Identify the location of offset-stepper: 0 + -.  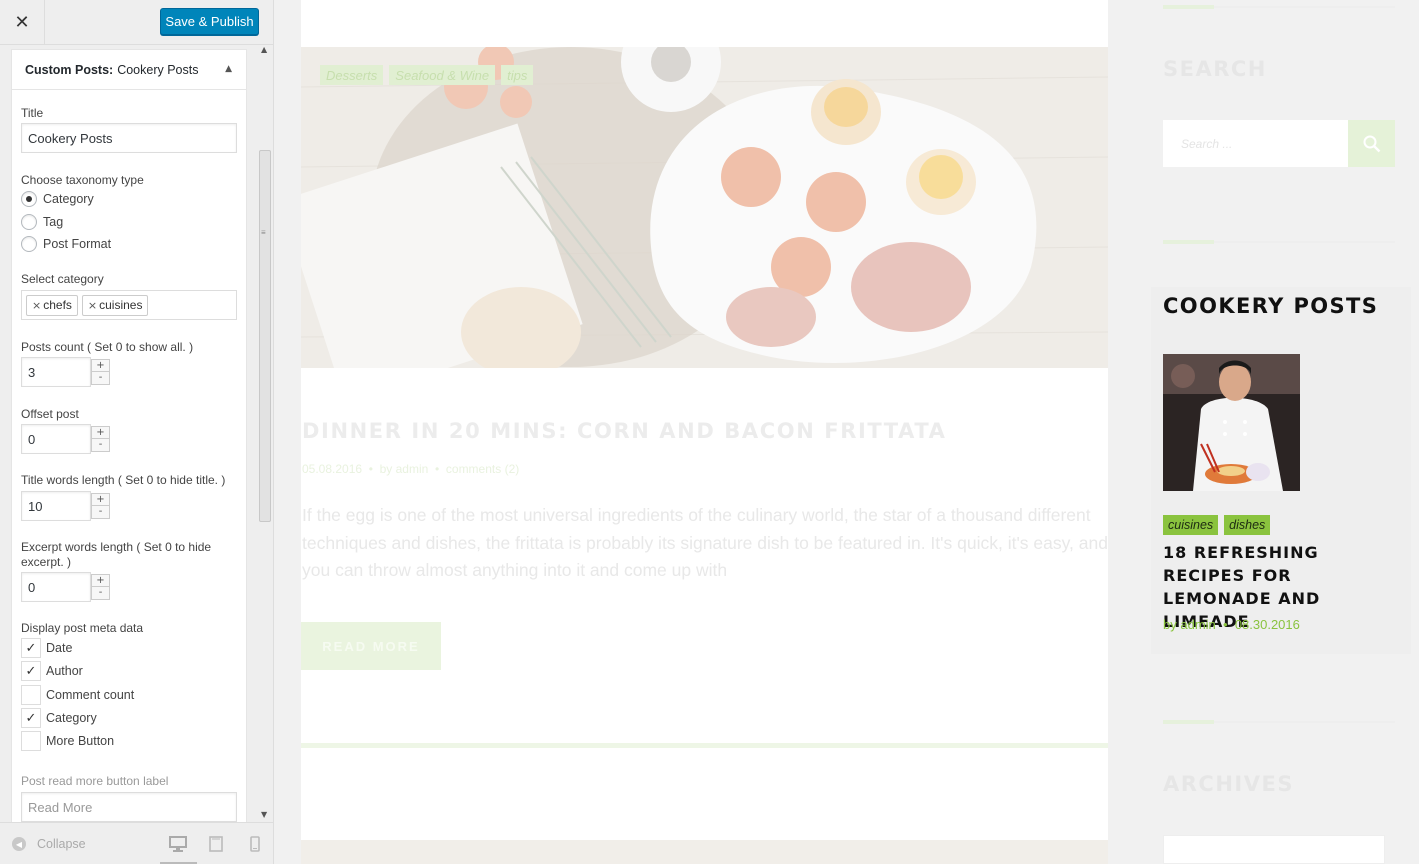
(66, 439).